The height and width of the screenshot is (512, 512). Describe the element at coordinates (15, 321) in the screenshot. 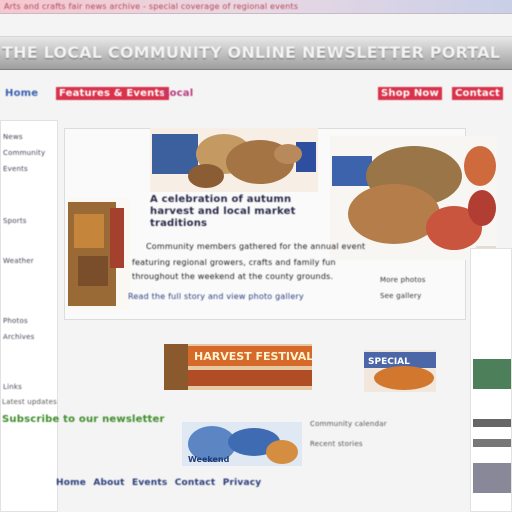

I see `sidebar-link: Photos` at that location.